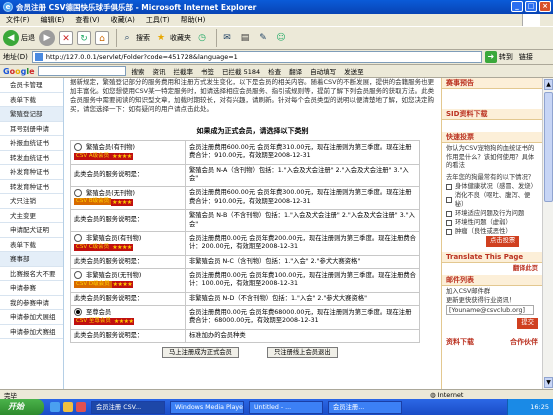 This screenshot has height=415, width=553. Describe the element at coordinates (184, 71) in the screenshot. I see `google-block-button: 拦截率` at that location.